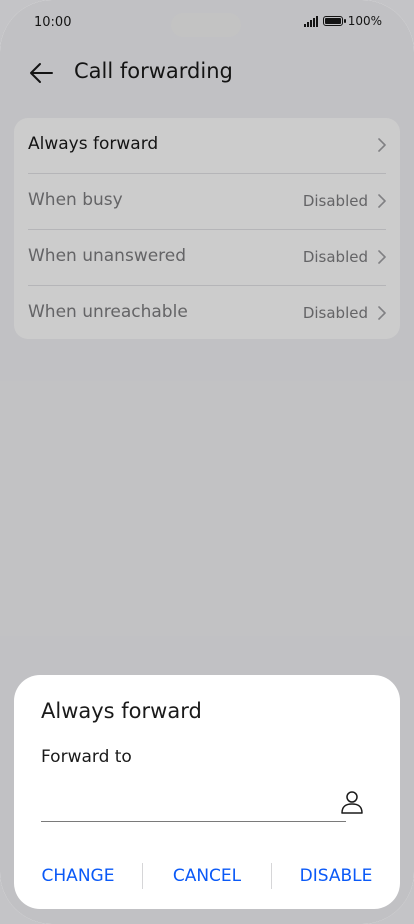  Describe the element at coordinates (193, 803) in the screenshot. I see `forward-number-input` at that location.